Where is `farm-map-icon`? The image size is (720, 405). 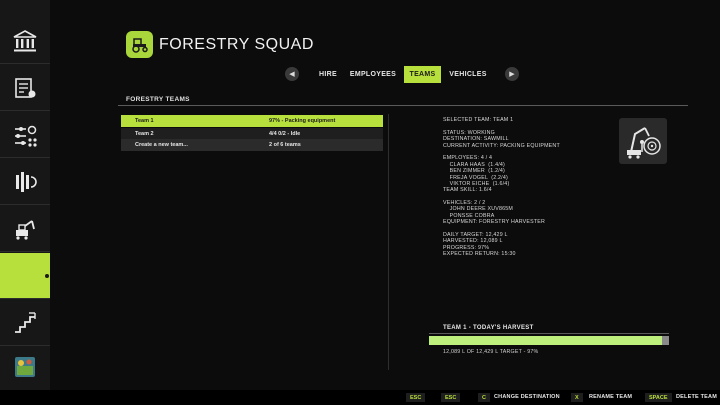
farm-map-icon is located at coordinates (25, 367).